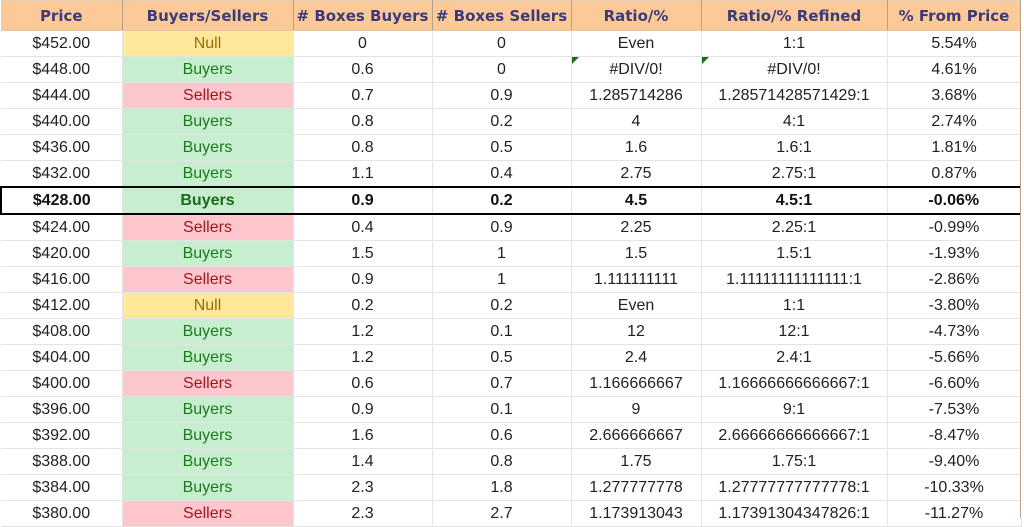  Describe the element at coordinates (636, 121) in the screenshot. I see `cell-ratio: 4` at that location.